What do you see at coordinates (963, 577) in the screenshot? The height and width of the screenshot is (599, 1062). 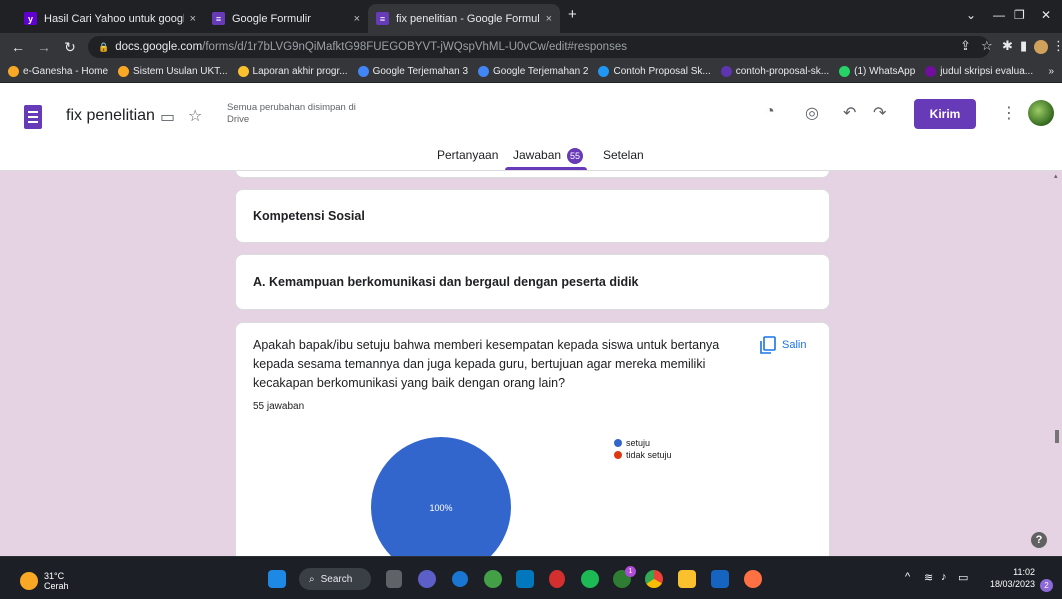 I see `battery-icon: ▭` at bounding box center [963, 577].